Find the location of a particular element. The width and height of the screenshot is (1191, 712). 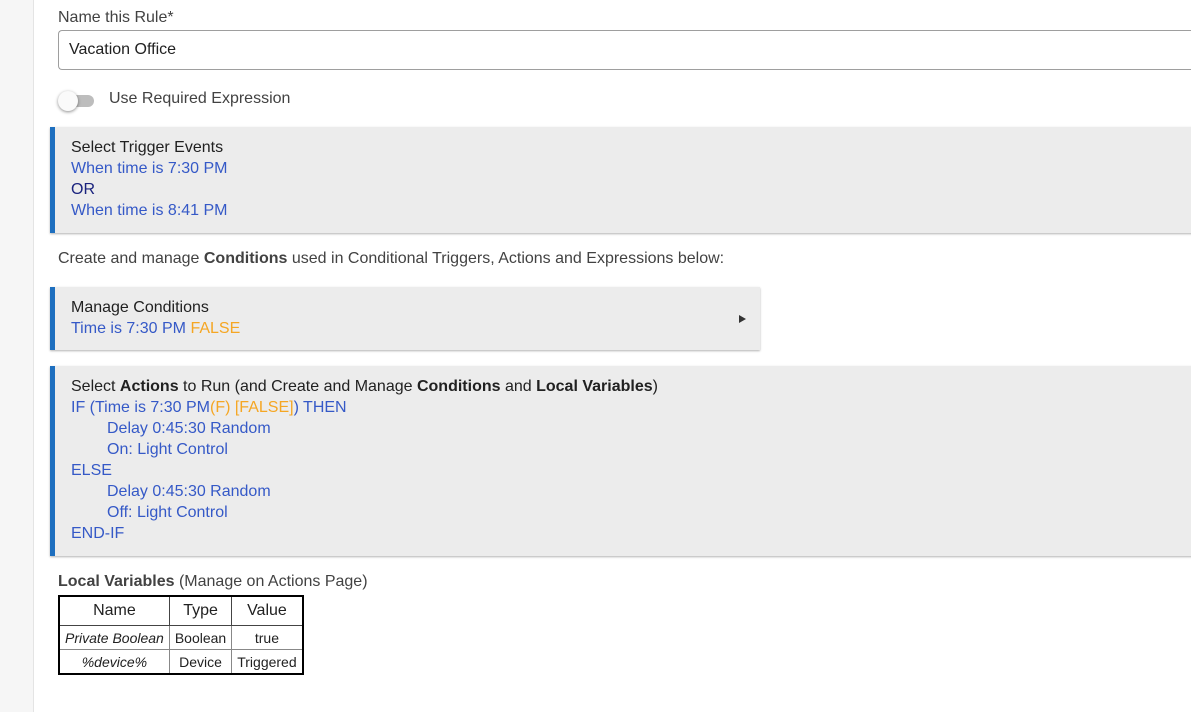

manage-conditions-panel: Manage Conditions Time is 7:30 PM FALSE is located at coordinates (405, 318).